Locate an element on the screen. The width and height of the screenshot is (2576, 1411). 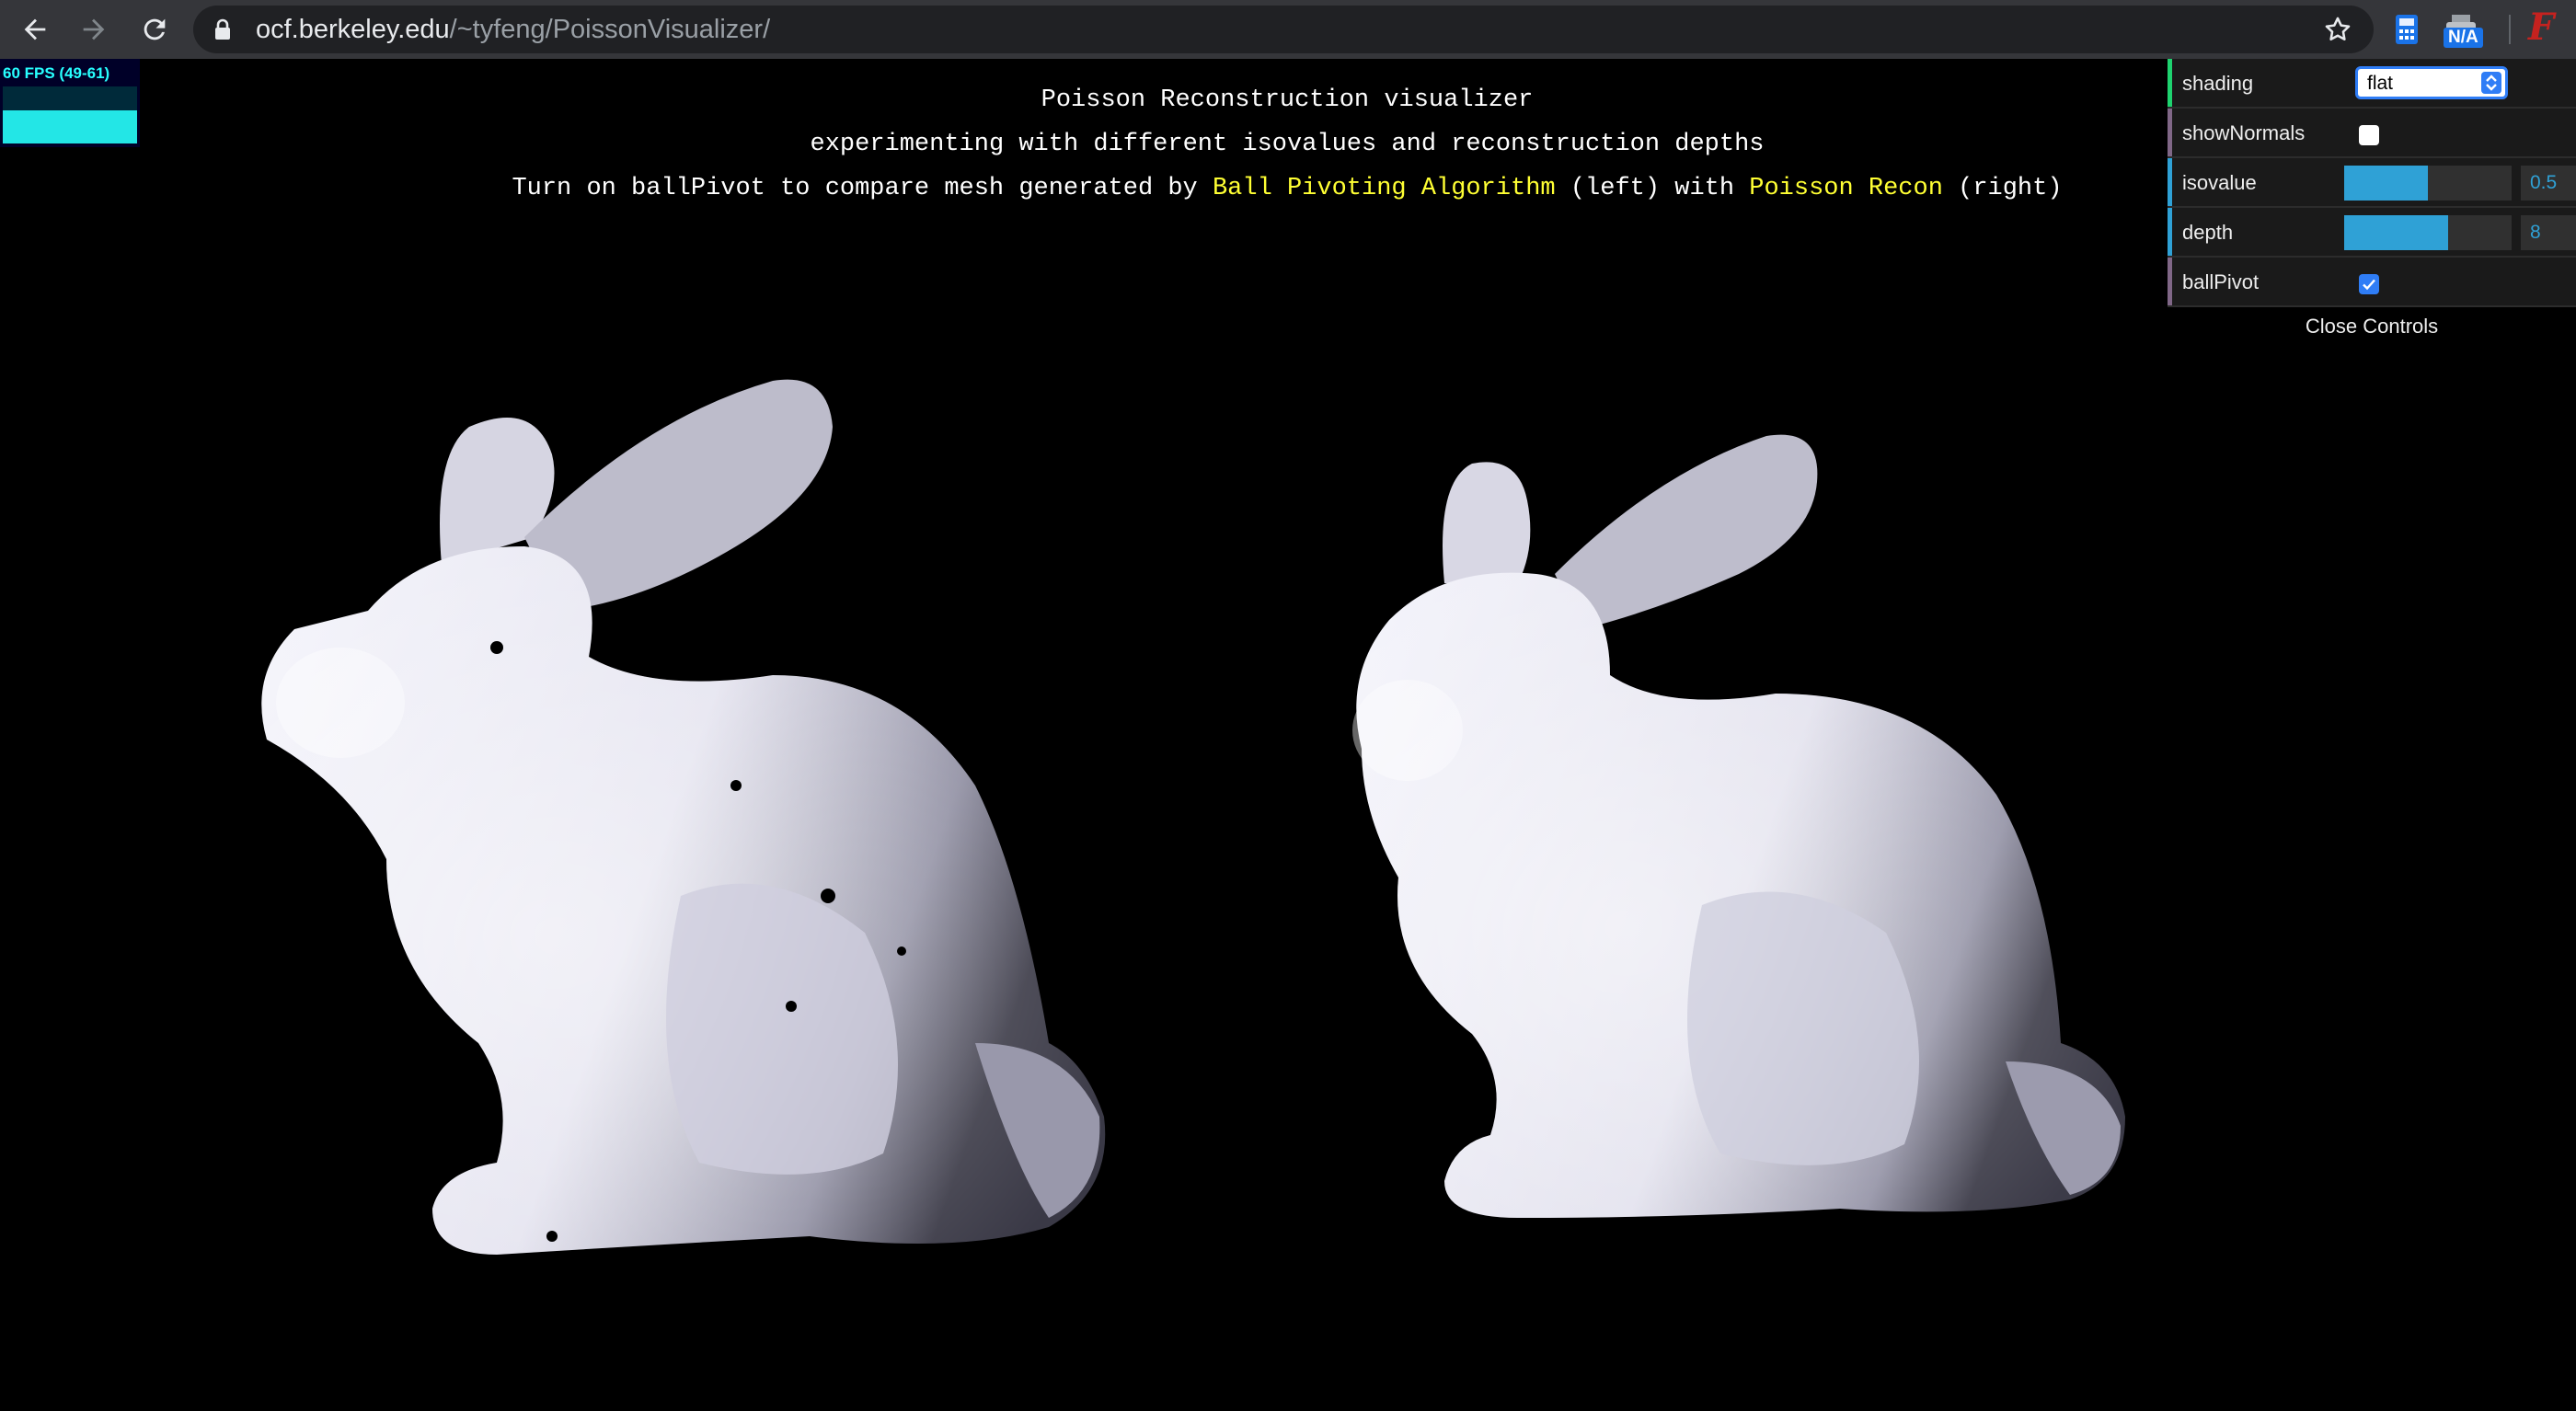
arrow-left-icon is located at coordinates (35, 29).